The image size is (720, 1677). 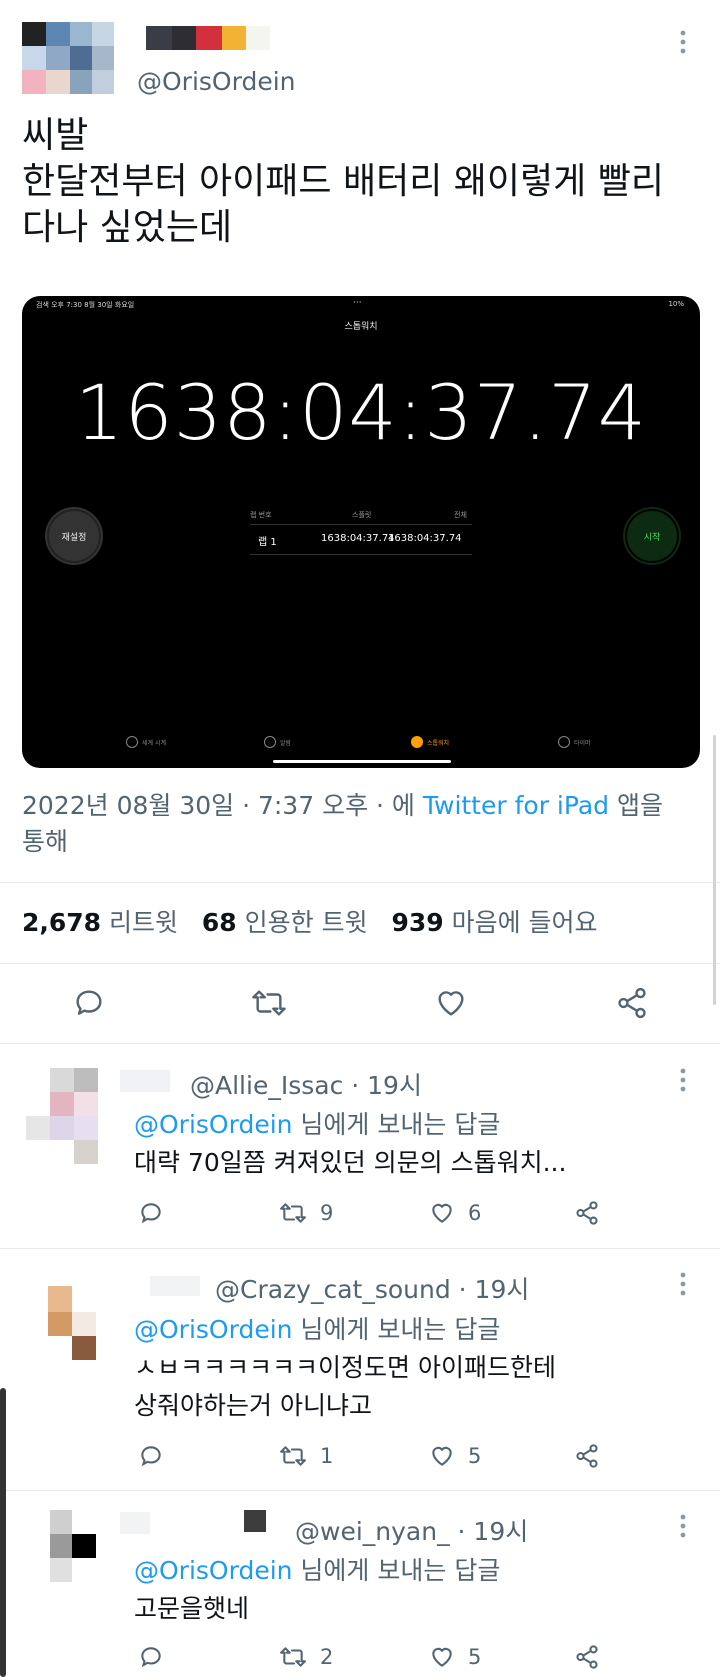 What do you see at coordinates (277, 742) in the screenshot?
I see `tab-alarm: 알람` at bounding box center [277, 742].